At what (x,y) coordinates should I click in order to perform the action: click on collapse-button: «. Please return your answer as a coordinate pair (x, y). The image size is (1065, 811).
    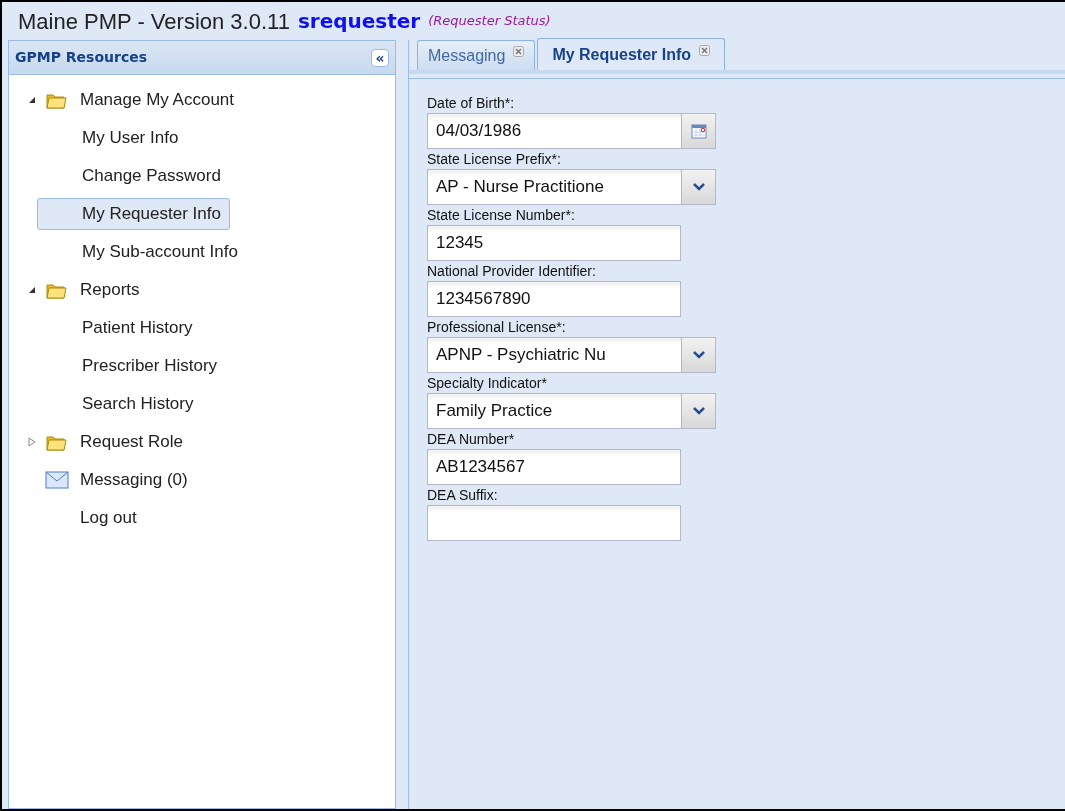
    Looking at the image, I should click on (380, 57).